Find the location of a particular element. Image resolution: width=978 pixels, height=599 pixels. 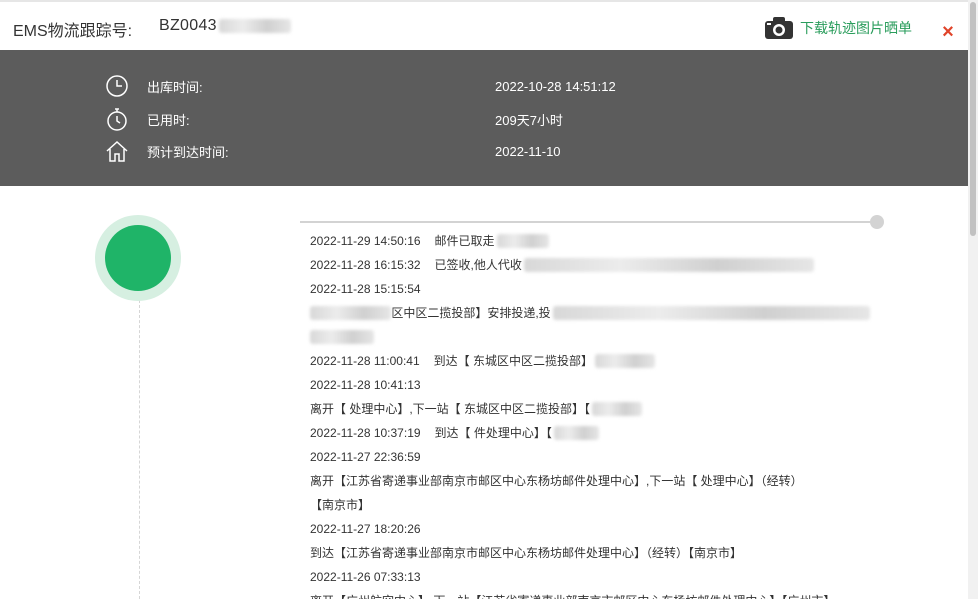

event-description: 到达【 件处理中心】【 is located at coordinates (493, 433).